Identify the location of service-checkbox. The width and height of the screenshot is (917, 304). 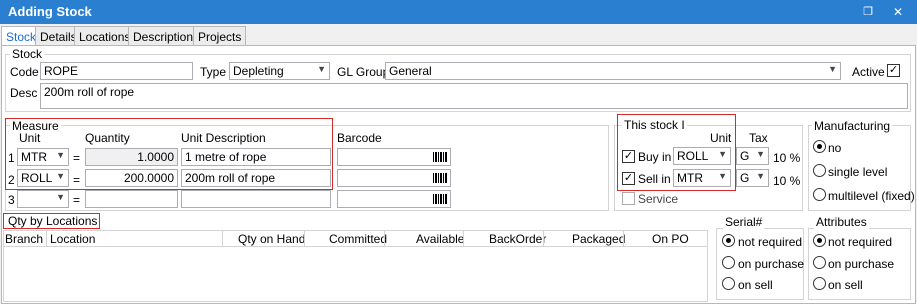
(628, 198).